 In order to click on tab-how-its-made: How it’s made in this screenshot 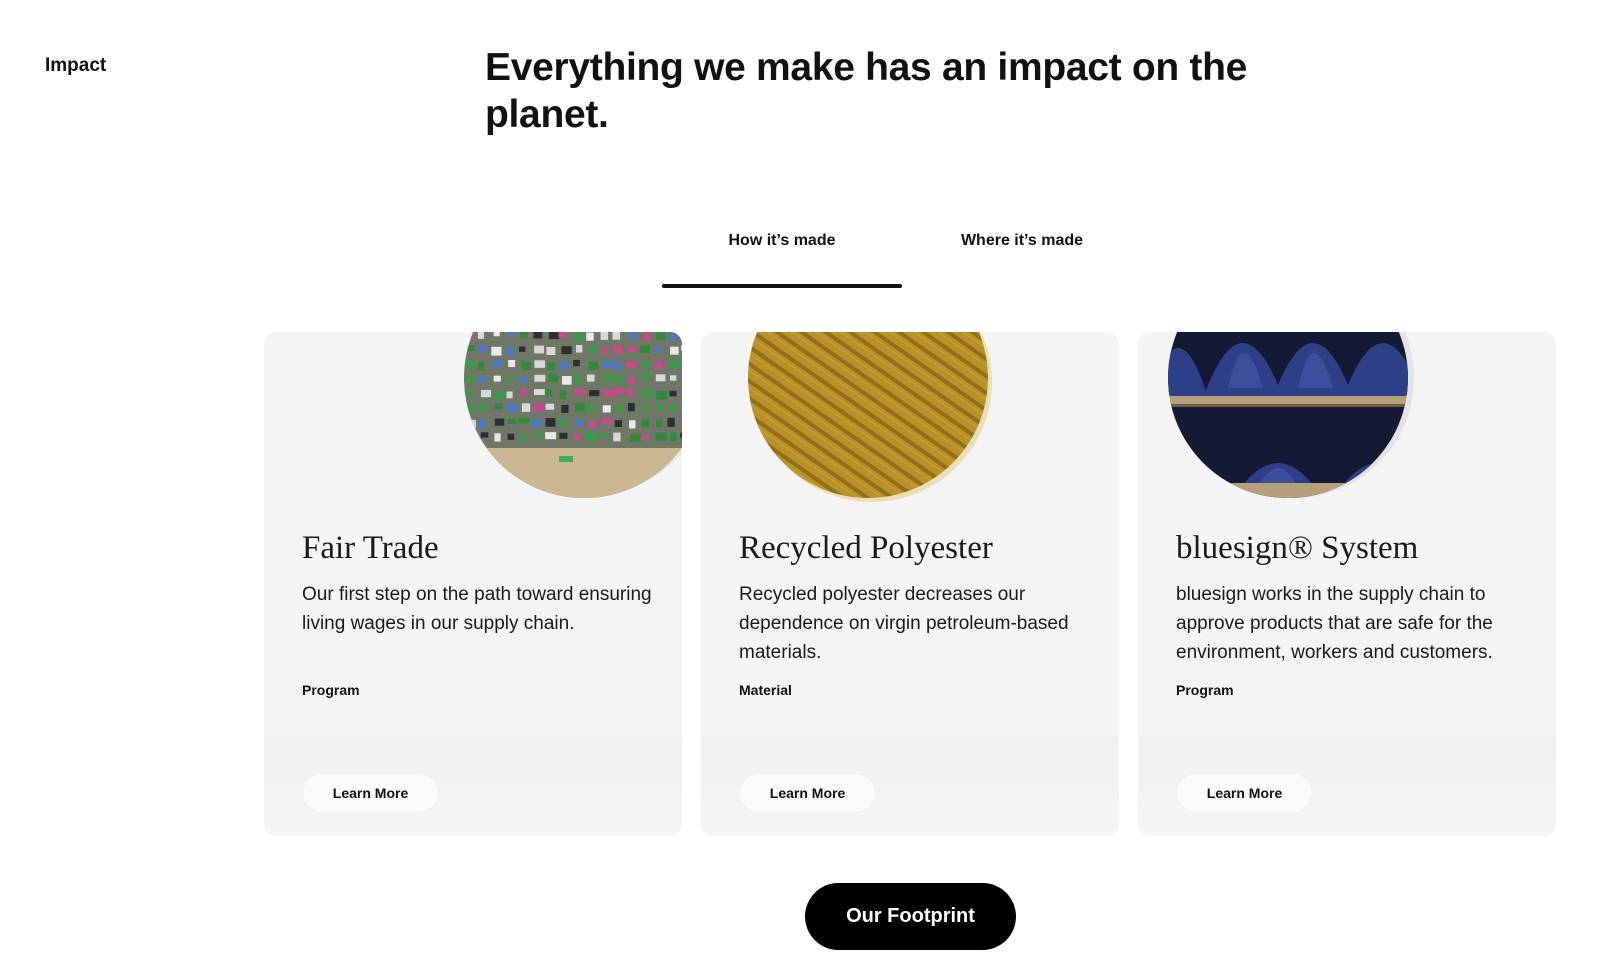, I will do `click(782, 255)`.